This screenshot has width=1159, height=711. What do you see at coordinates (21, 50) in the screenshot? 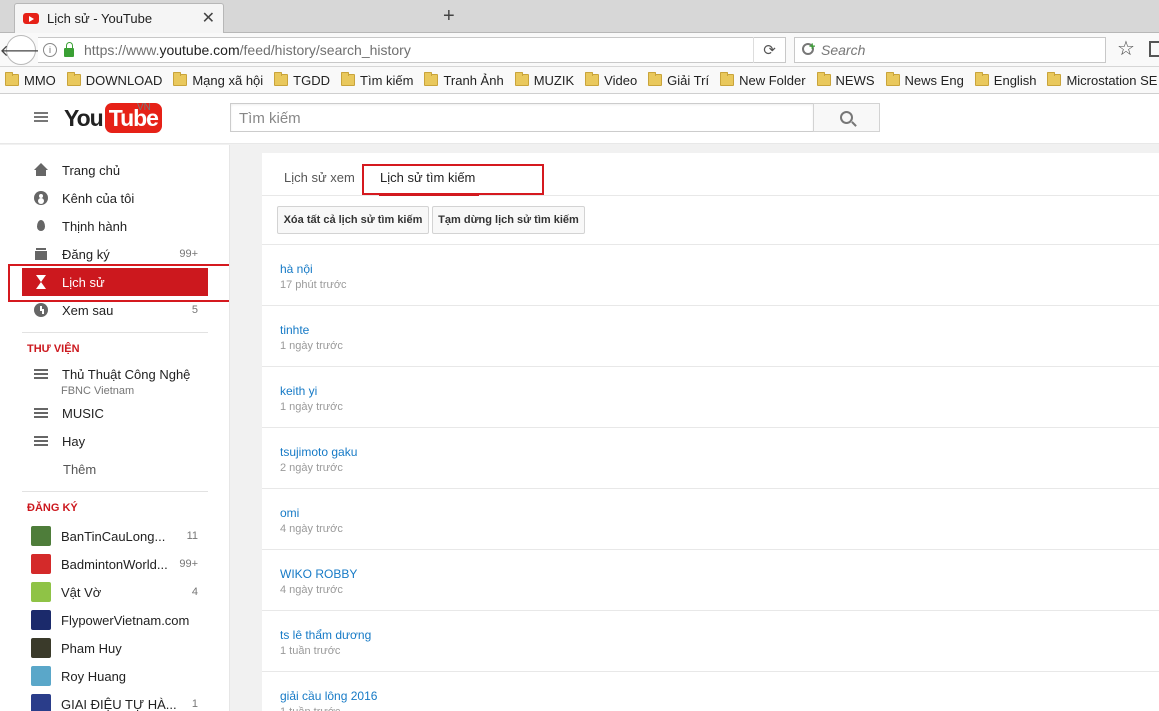
I see `back-arrow-icon: 🡐` at bounding box center [21, 50].